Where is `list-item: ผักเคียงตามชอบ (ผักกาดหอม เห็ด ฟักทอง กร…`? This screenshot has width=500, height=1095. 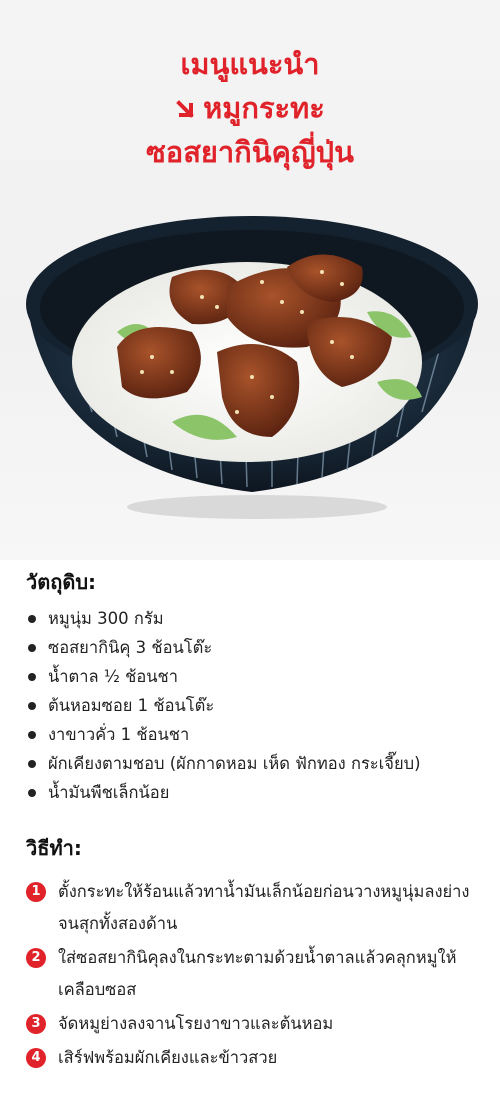 list-item: ผักเคียงตามชอบ (ผักกาดหอม เห็ด ฟักทอง กร… is located at coordinates (256, 763).